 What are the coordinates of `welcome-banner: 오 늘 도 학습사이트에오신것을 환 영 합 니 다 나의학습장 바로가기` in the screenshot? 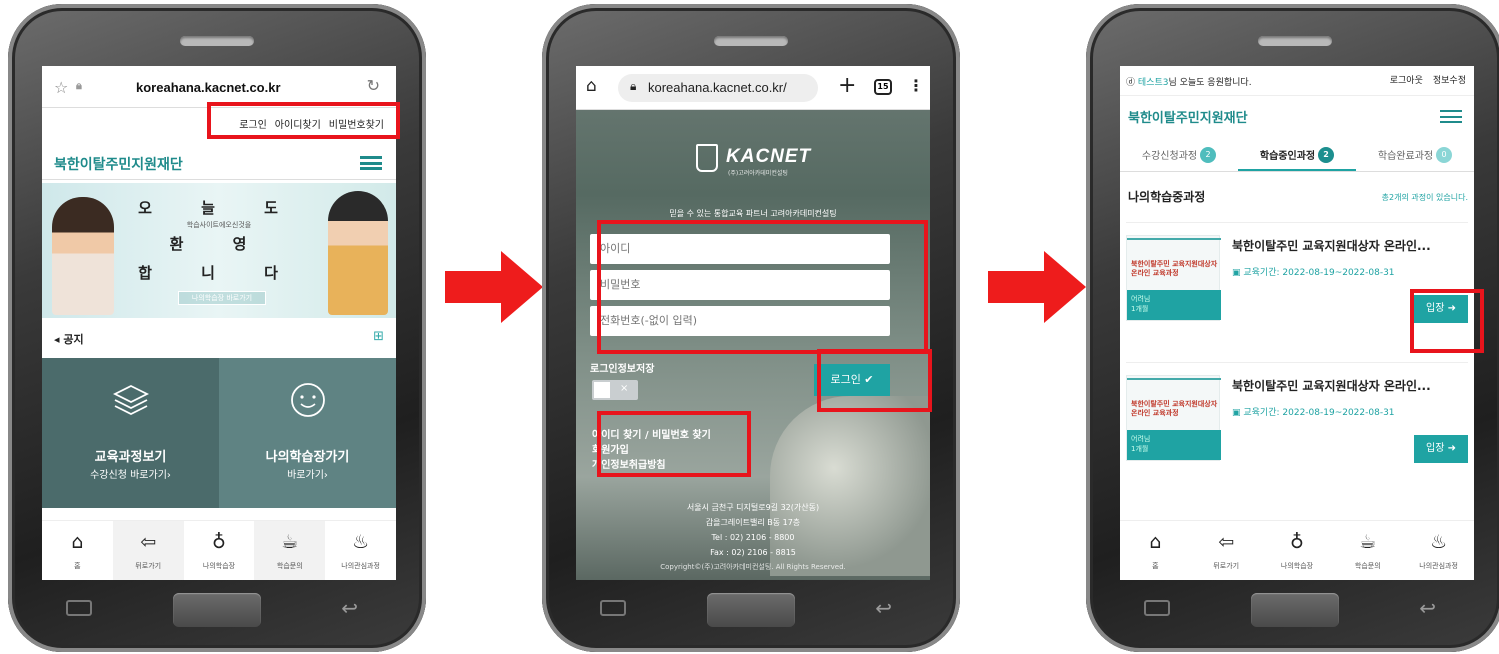 It's located at (219, 250).